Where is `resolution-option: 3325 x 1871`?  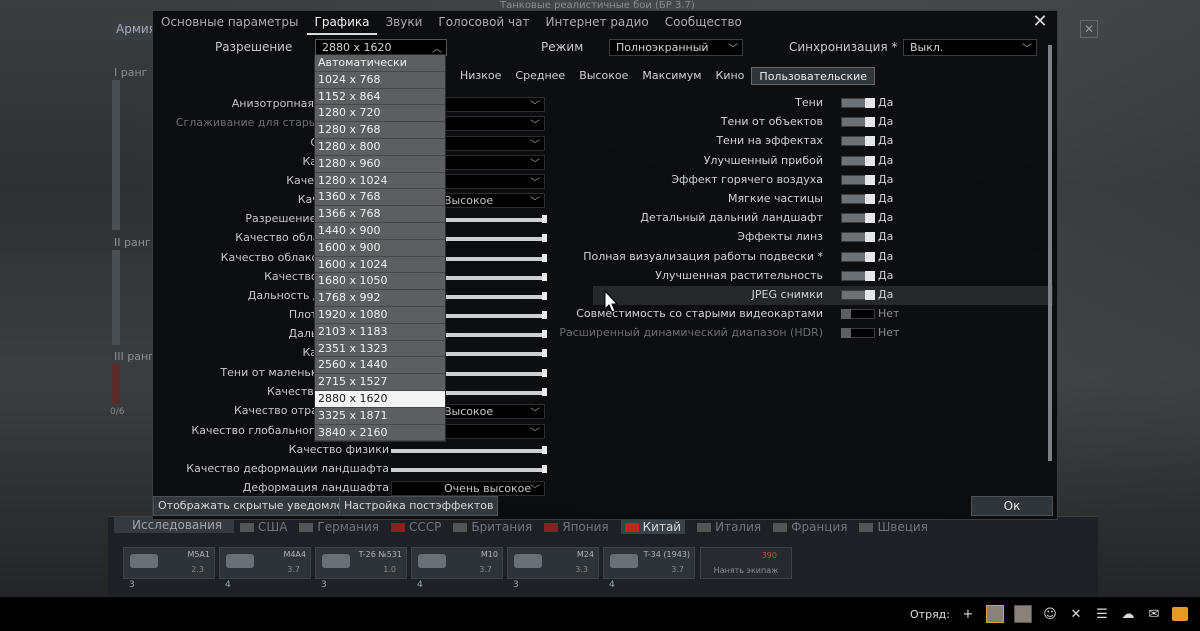
resolution-option: 3325 x 1871 is located at coordinates (380, 416).